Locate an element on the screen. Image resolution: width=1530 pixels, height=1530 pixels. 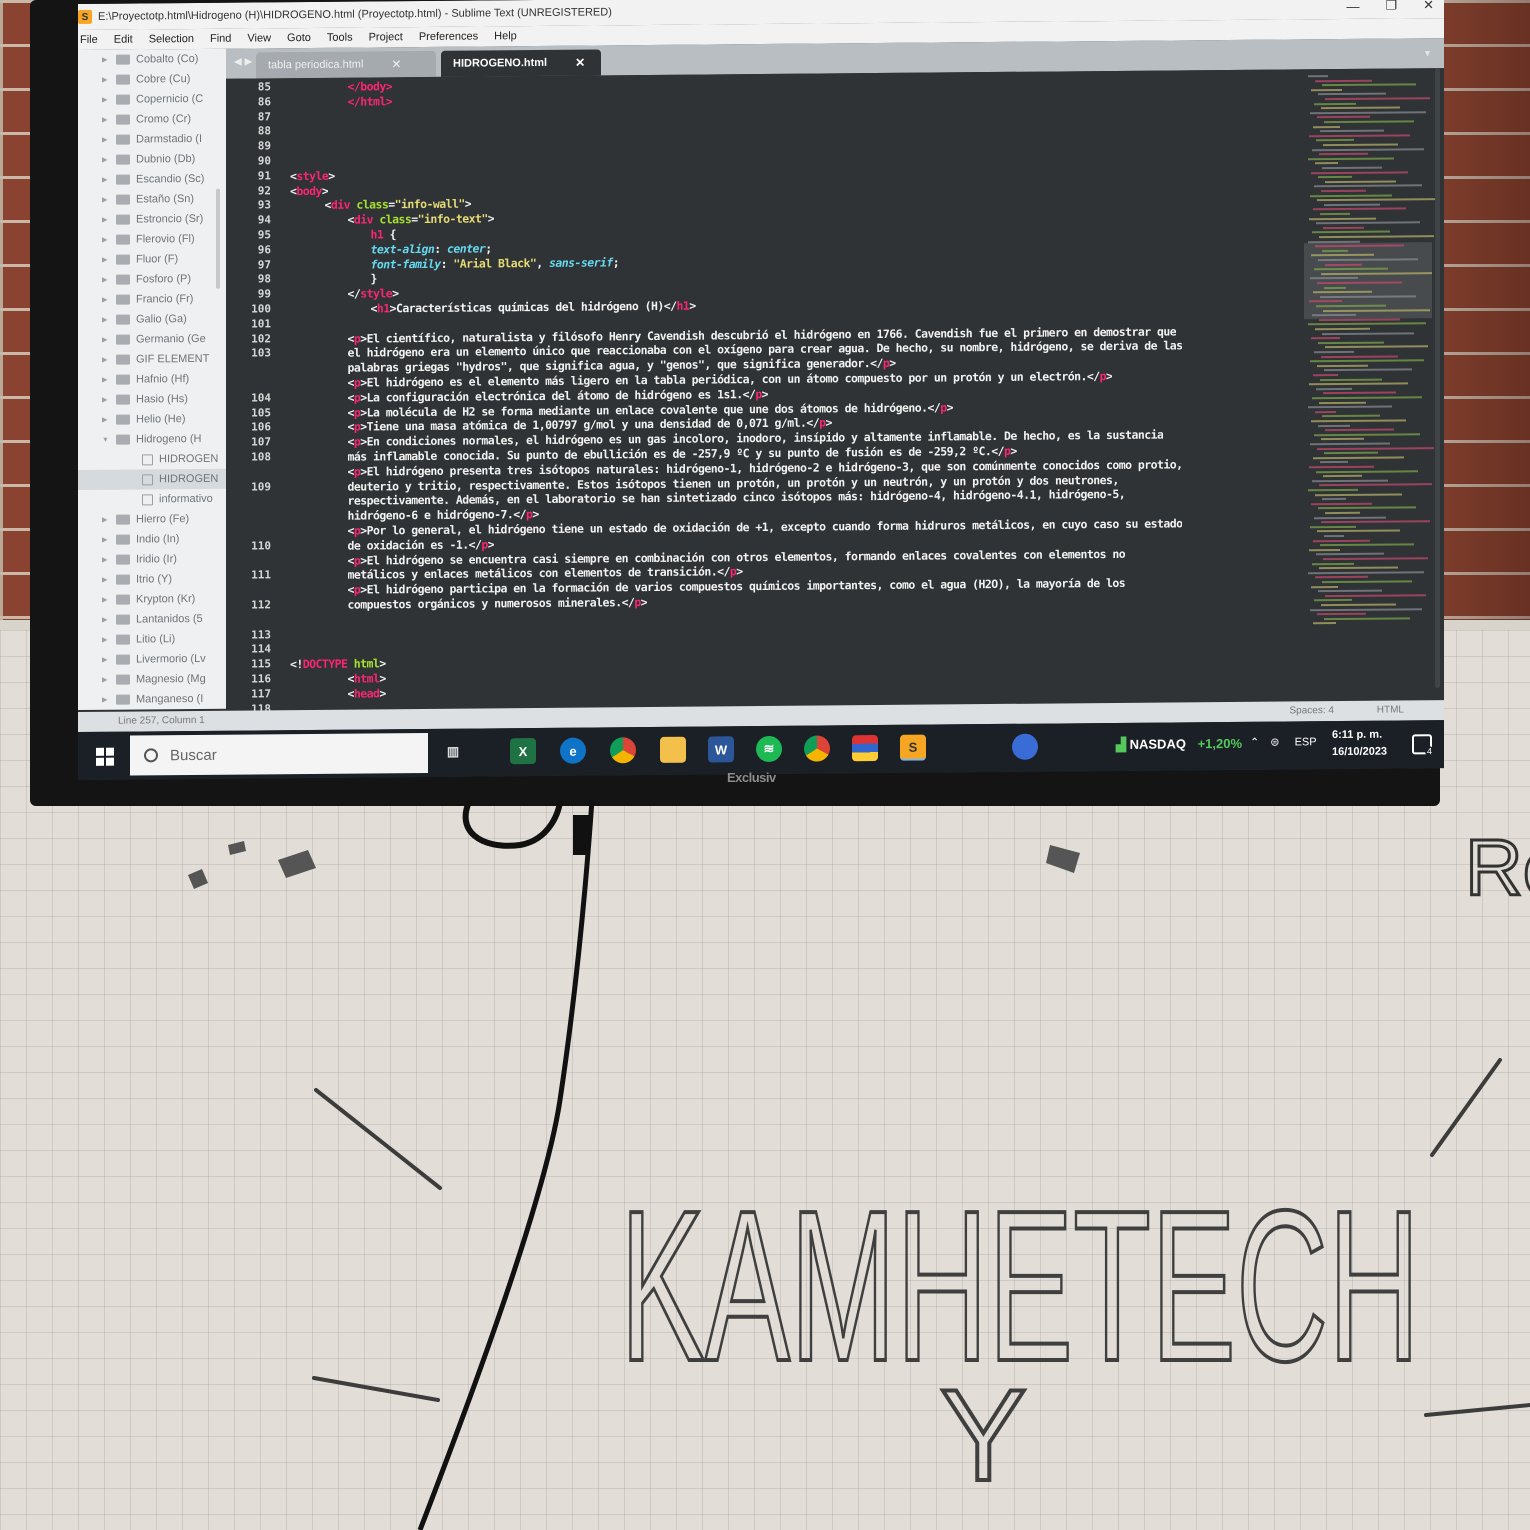
power-cable is located at coordinates (506, 1164).